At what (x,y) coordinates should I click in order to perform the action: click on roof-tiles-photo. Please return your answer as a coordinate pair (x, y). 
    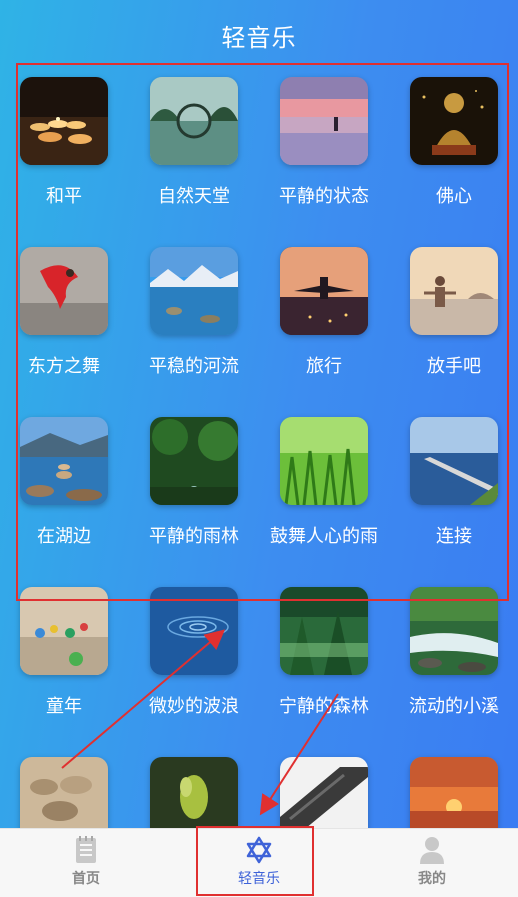
    Looking at the image, I should click on (324, 792).